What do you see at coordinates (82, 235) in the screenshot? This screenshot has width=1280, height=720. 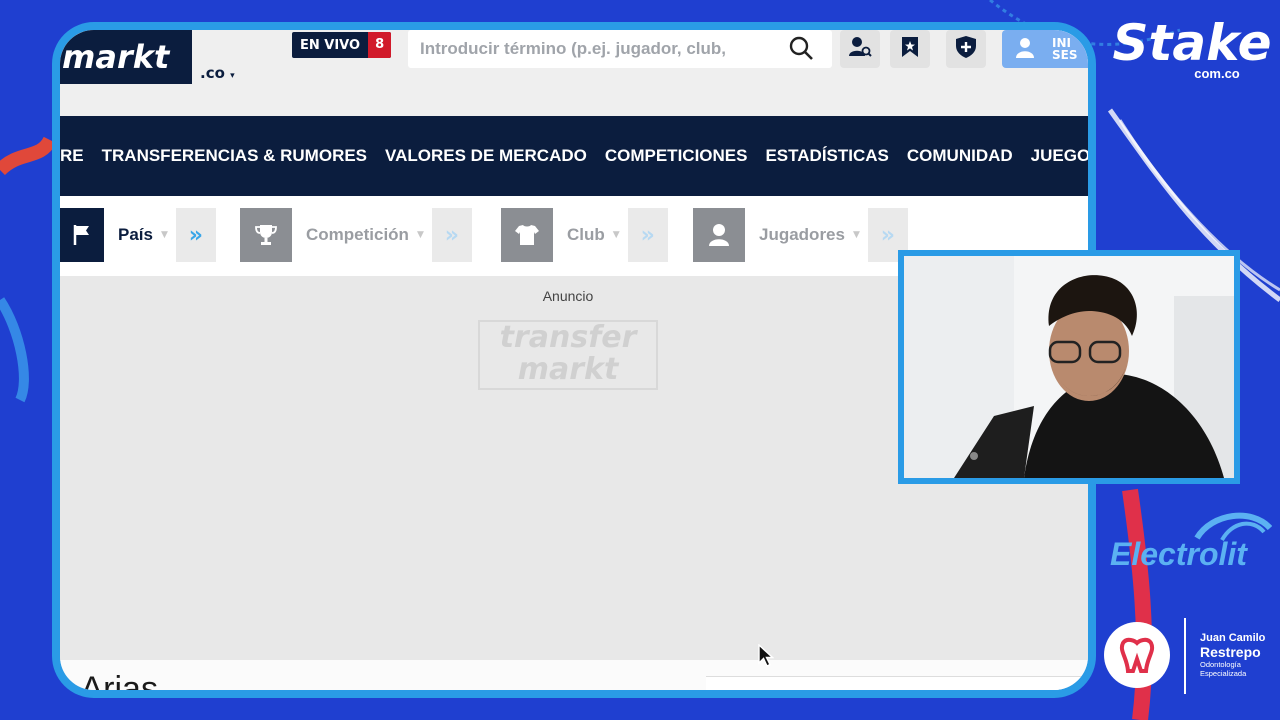 I see `flag-icon` at bounding box center [82, 235].